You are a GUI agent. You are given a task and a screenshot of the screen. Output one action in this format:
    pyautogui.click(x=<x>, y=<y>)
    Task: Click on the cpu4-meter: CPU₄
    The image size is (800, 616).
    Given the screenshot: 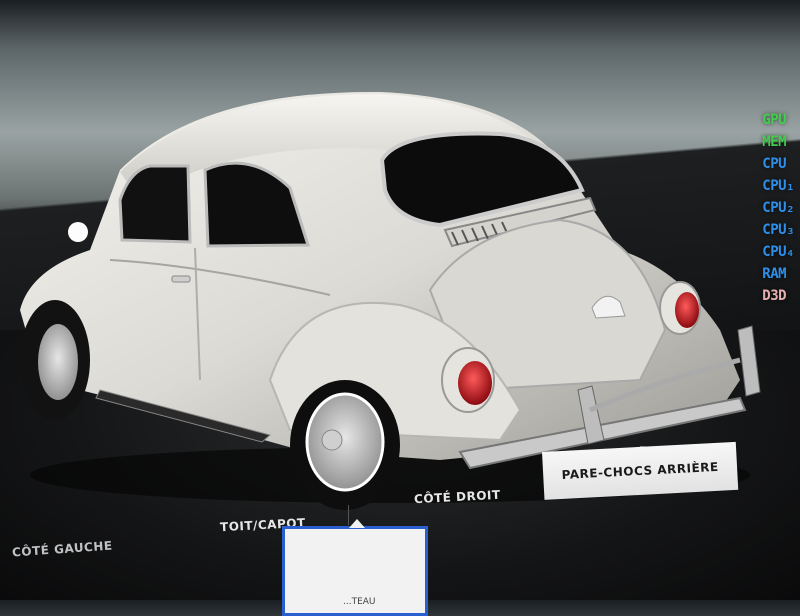 What is the action you would take?
    pyautogui.click(x=778, y=252)
    